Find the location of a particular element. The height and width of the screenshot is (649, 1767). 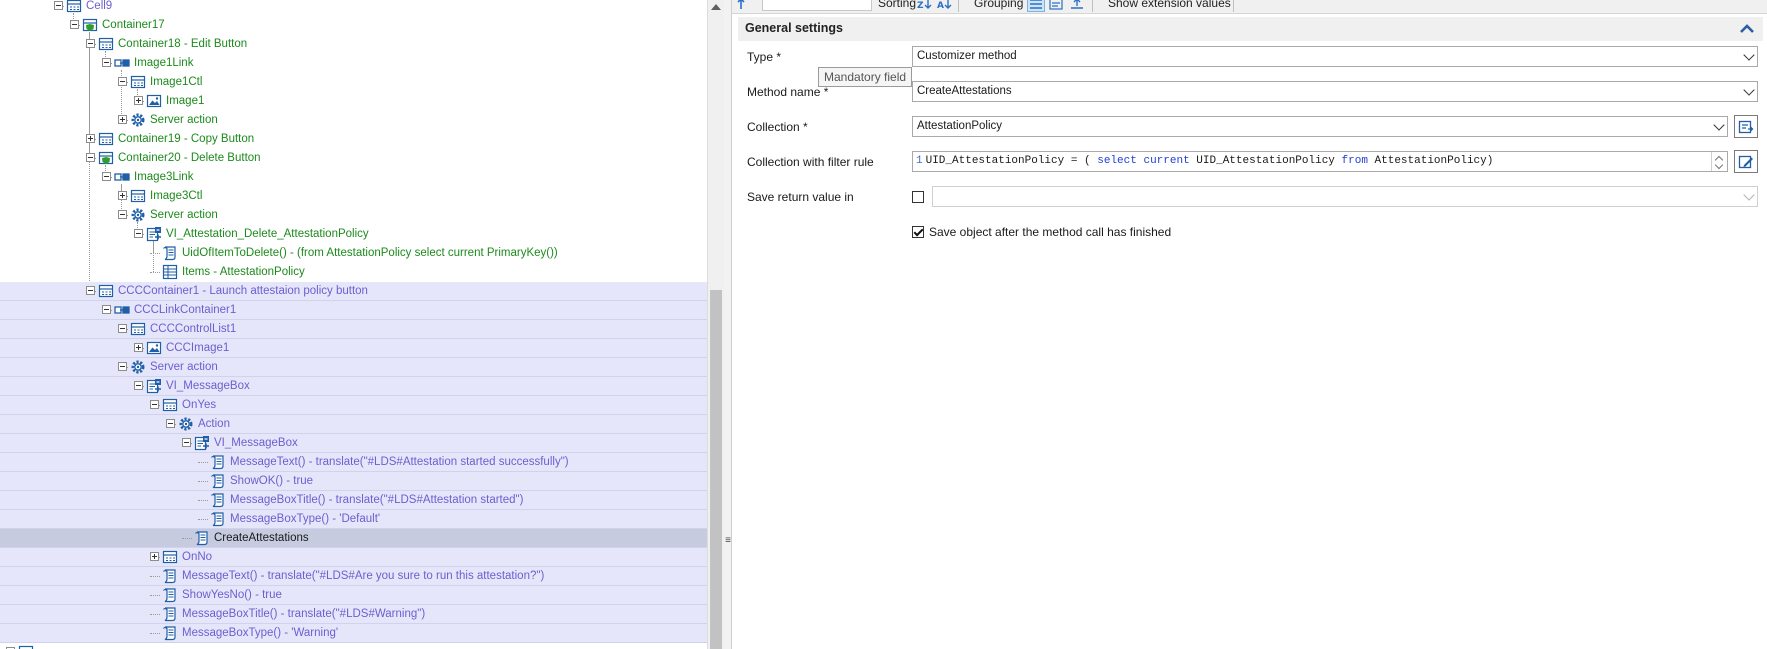

collection-select: AttestationPolicy is located at coordinates (1320, 126).